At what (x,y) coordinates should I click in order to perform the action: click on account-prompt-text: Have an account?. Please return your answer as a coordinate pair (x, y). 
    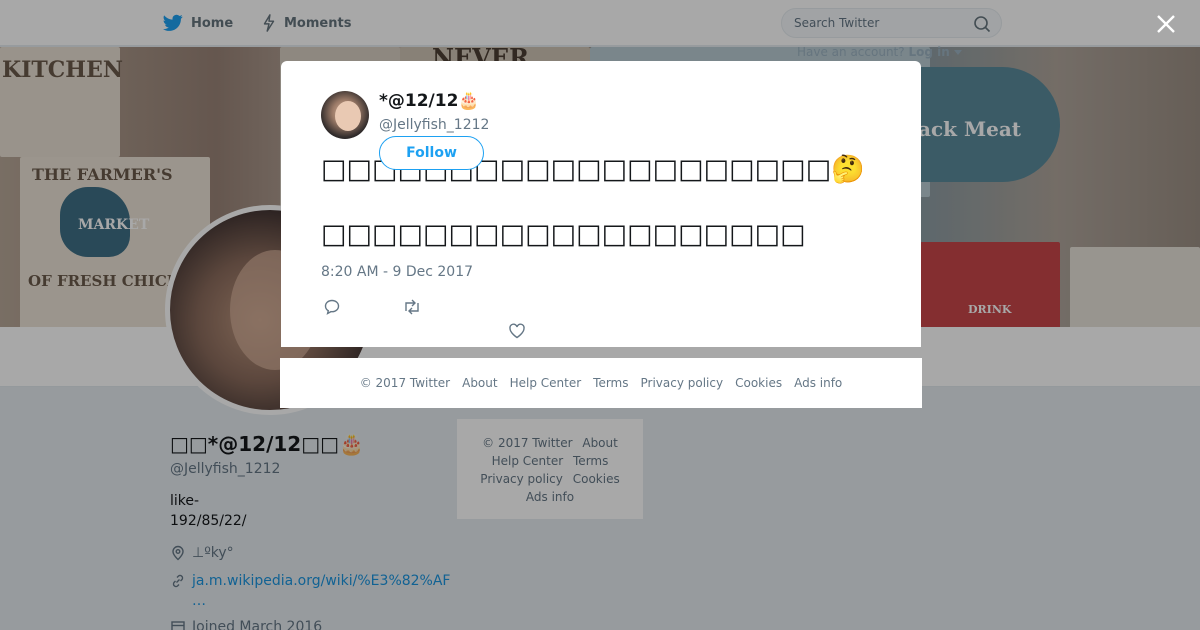
    Looking at the image, I should click on (851, 52).